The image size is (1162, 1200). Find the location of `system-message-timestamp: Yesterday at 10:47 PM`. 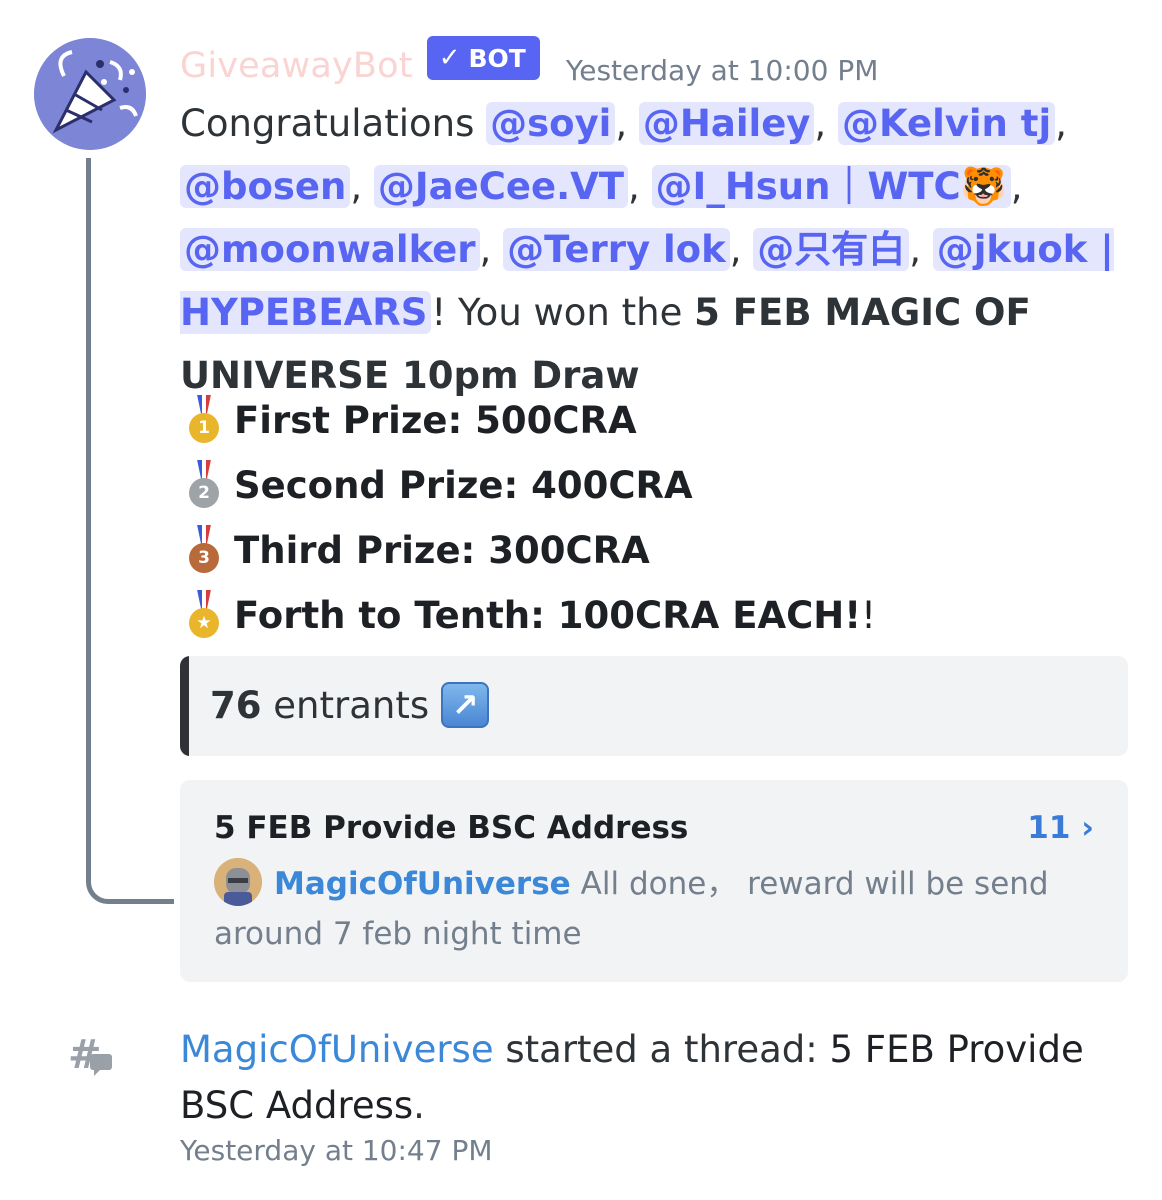

system-message-timestamp: Yesterday at 10:47 PM is located at coordinates (336, 1150).